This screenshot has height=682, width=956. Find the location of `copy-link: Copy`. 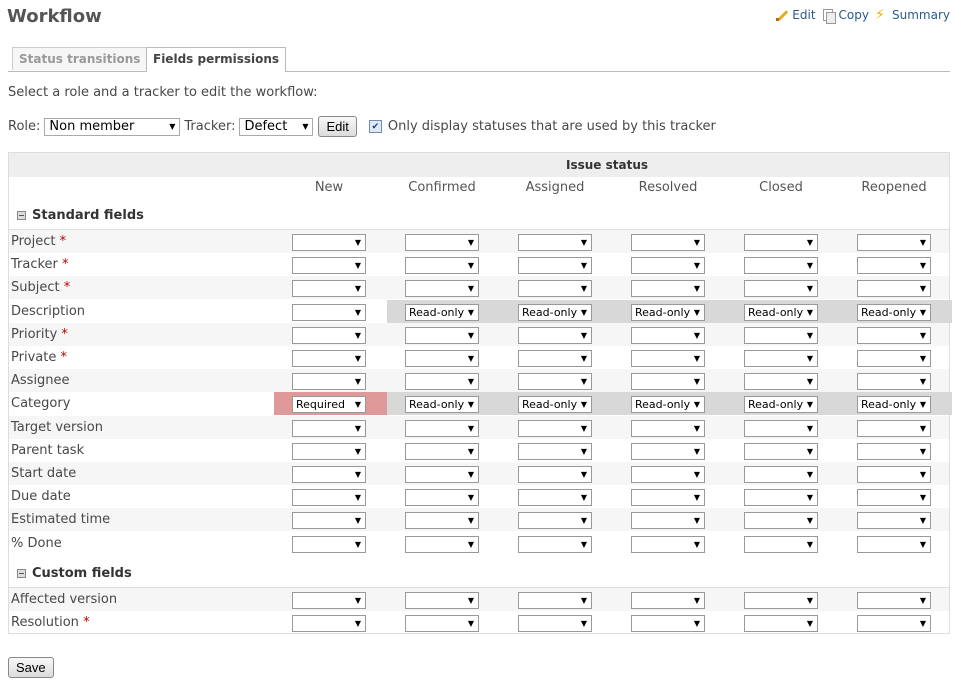

copy-link: Copy is located at coordinates (845, 16).